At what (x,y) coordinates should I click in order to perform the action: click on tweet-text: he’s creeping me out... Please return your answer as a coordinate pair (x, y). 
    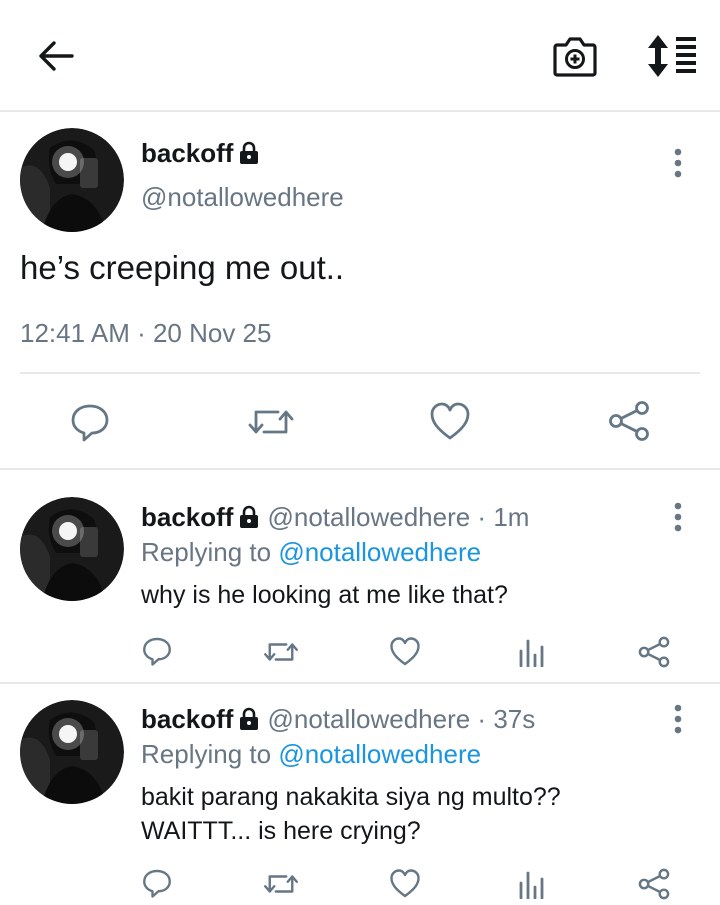
    Looking at the image, I should click on (182, 267).